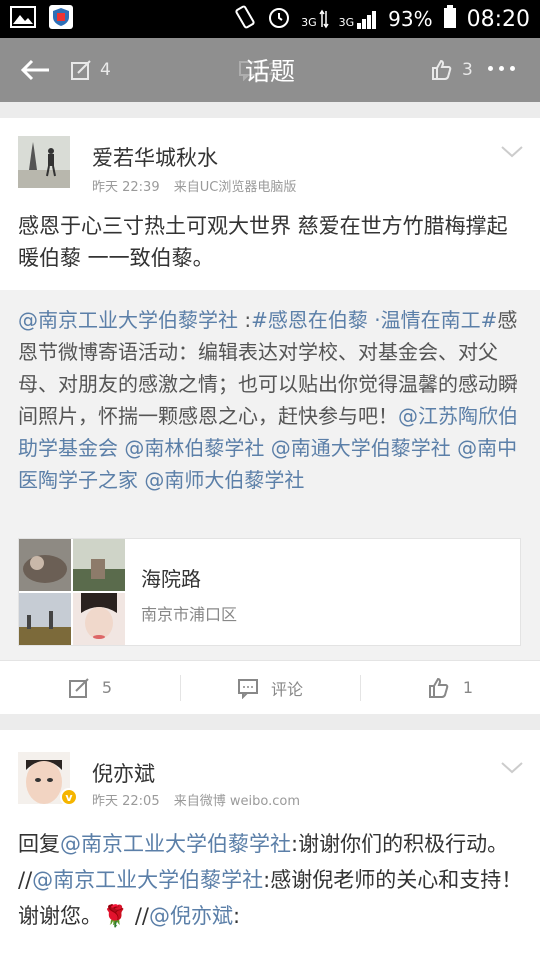 The height and width of the screenshot is (960, 540). What do you see at coordinates (126, 801) in the screenshot?
I see `post-time: 昨天 22:05` at bounding box center [126, 801].